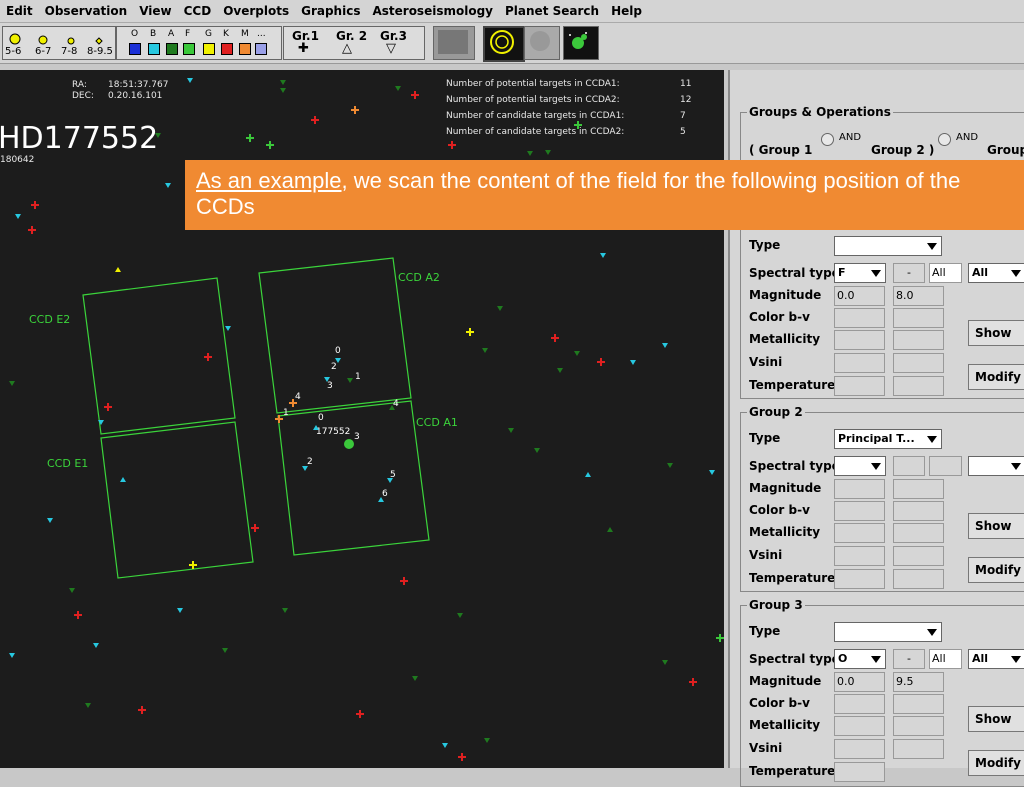  What do you see at coordinates (432, 11) in the screenshot?
I see `menu-asteroseismology: Asteroseismology` at bounding box center [432, 11].